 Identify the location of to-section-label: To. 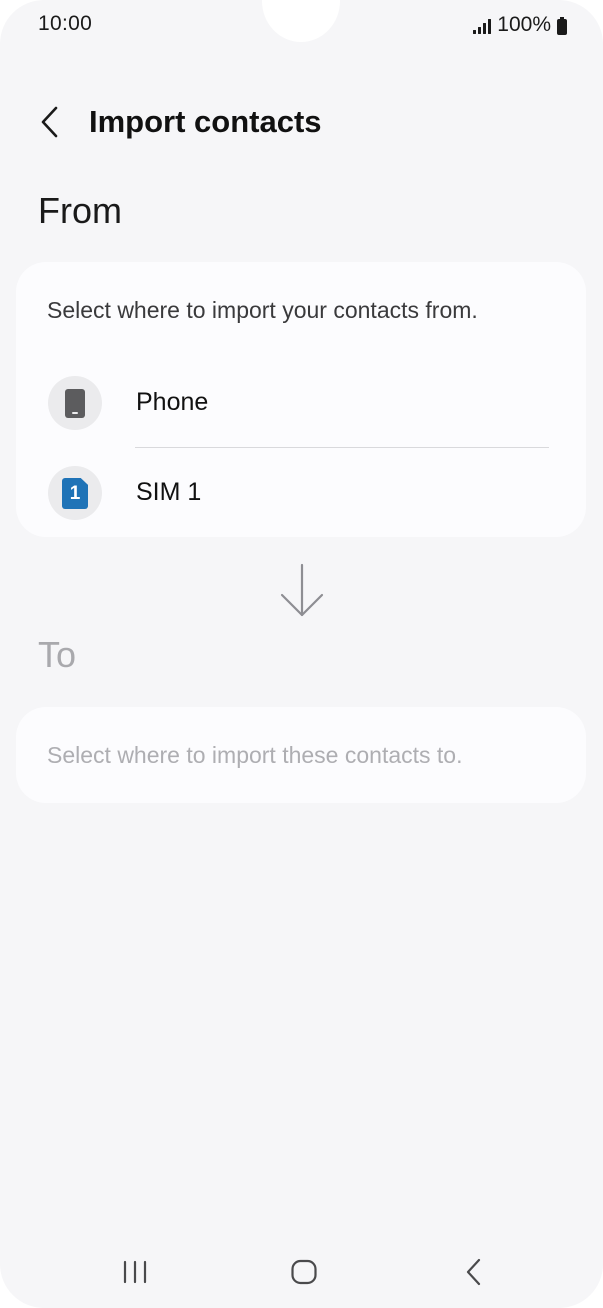
(57, 654).